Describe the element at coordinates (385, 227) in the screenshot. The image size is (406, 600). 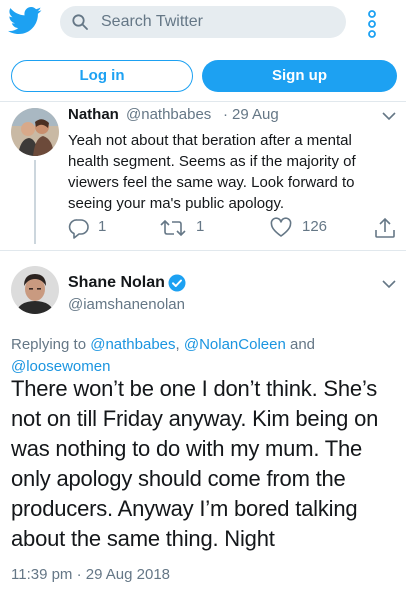
I see `share-icon` at that location.